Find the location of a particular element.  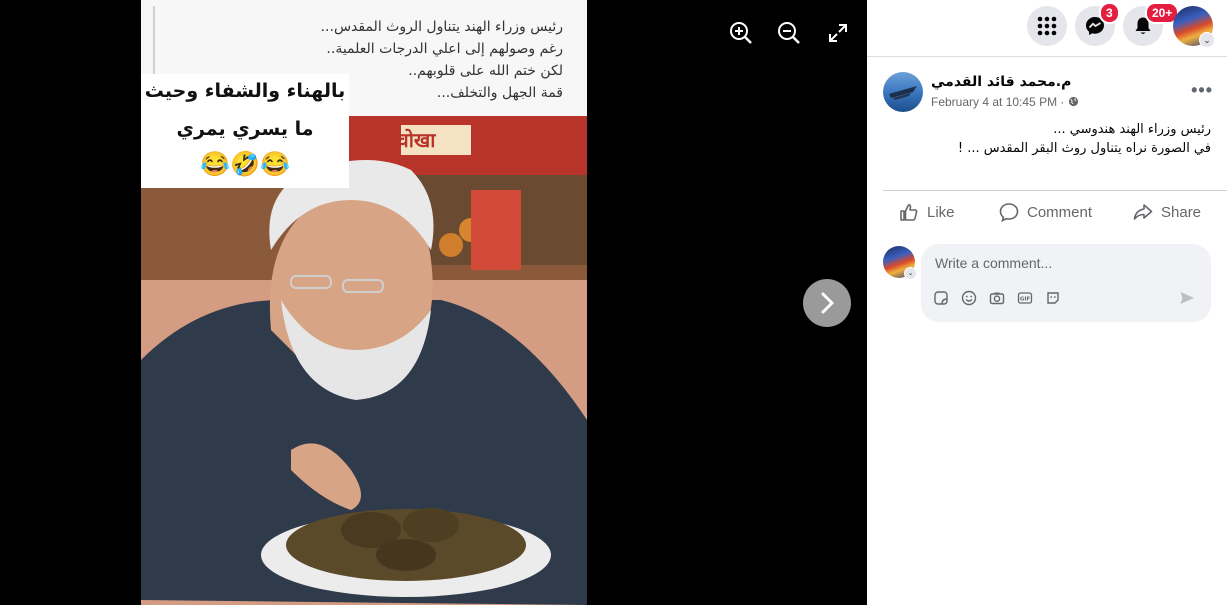

comment-tools: GIF is located at coordinates (997, 298).